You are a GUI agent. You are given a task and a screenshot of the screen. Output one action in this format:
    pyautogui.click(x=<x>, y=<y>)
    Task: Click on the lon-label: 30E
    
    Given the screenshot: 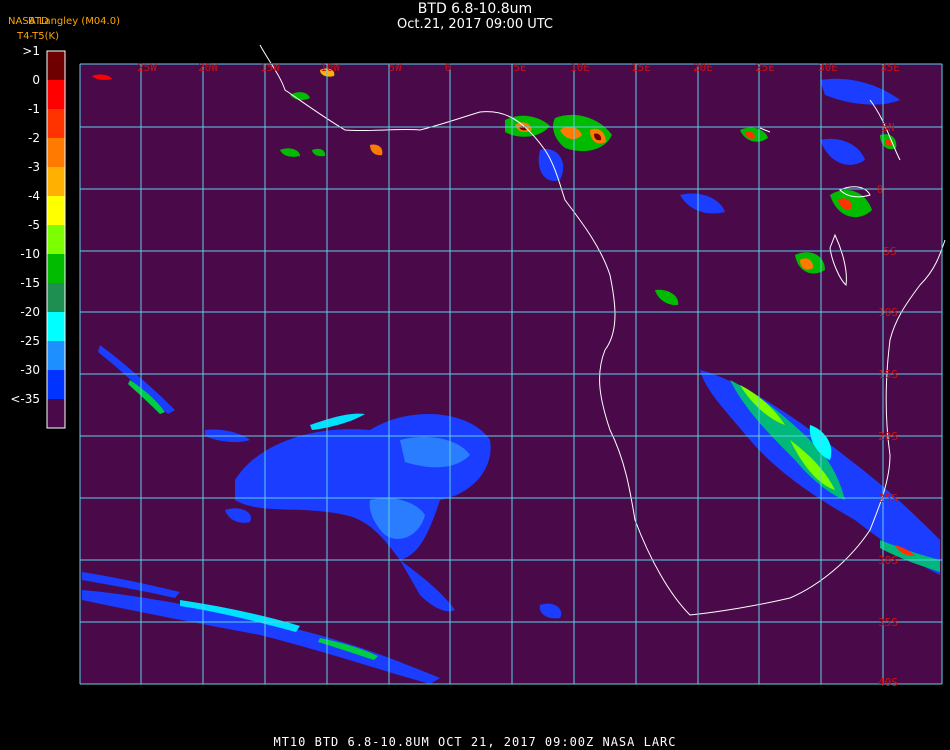 What is the action you would take?
    pyautogui.click(x=828, y=67)
    